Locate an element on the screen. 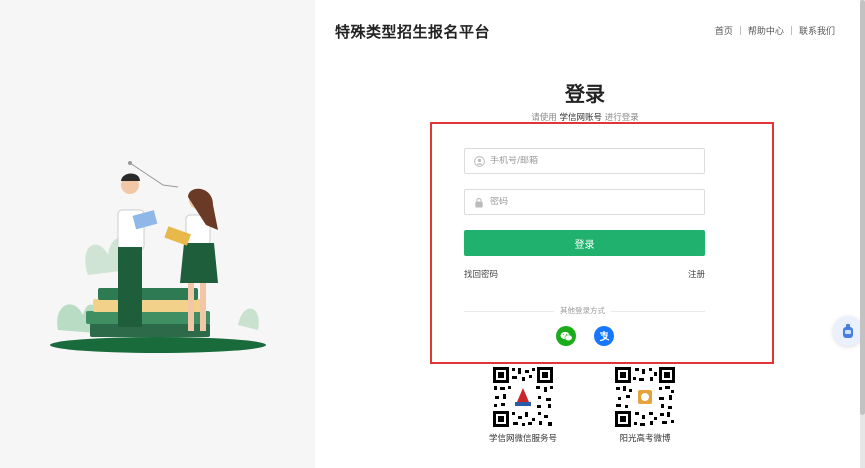 The height and width of the screenshot is (468, 865). scrollbar is located at coordinates (862, 234).